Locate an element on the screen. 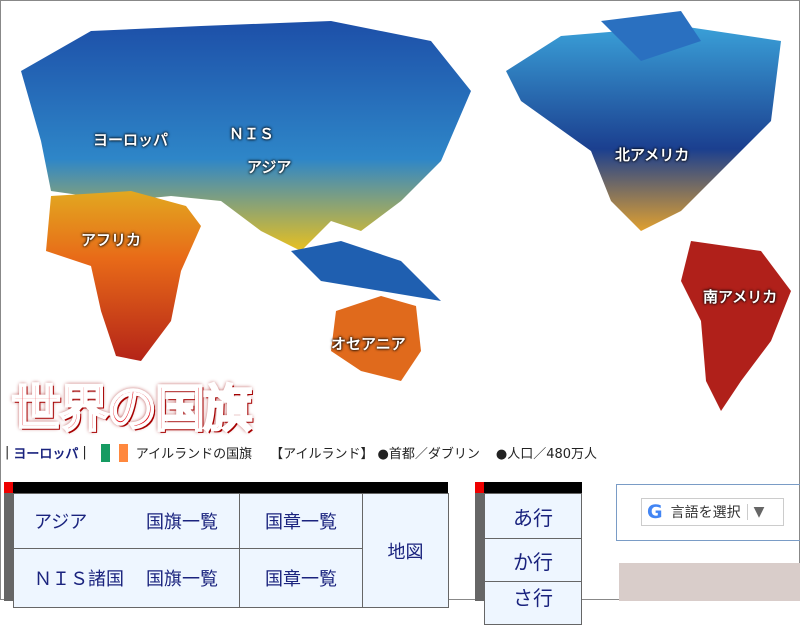 This screenshot has height=625, width=800. map-label-south-america: 南アメリカ is located at coordinates (740, 296).